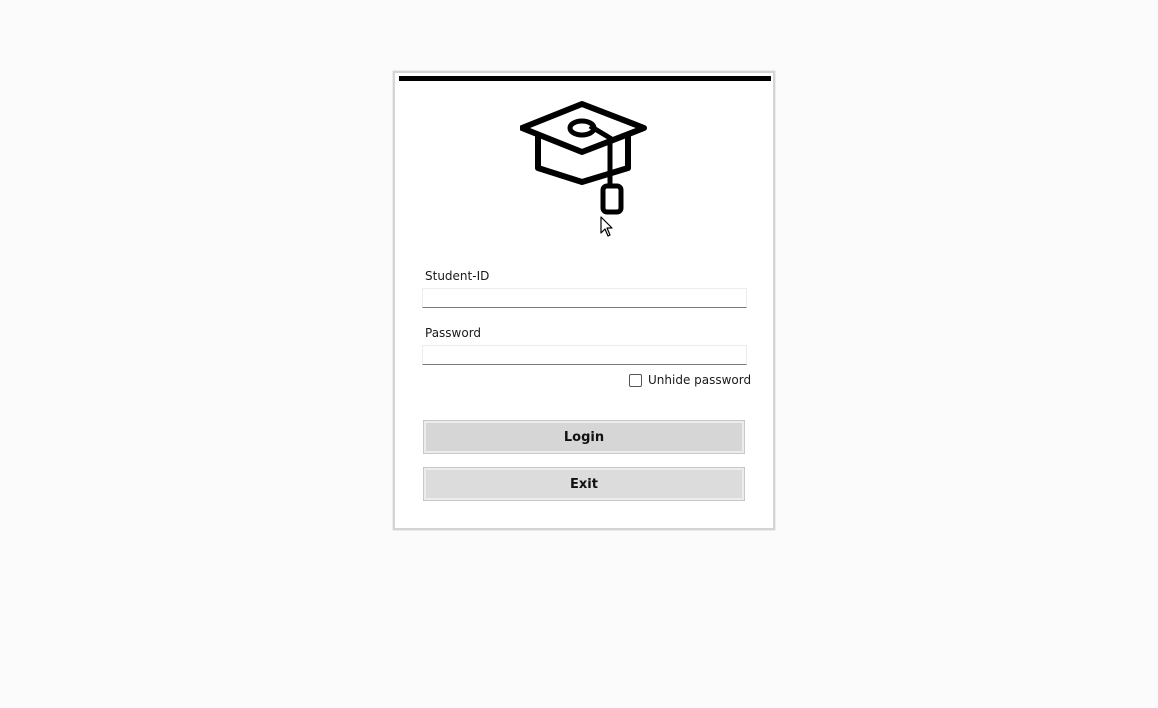  I want to click on window-top-bar, so click(585, 78).